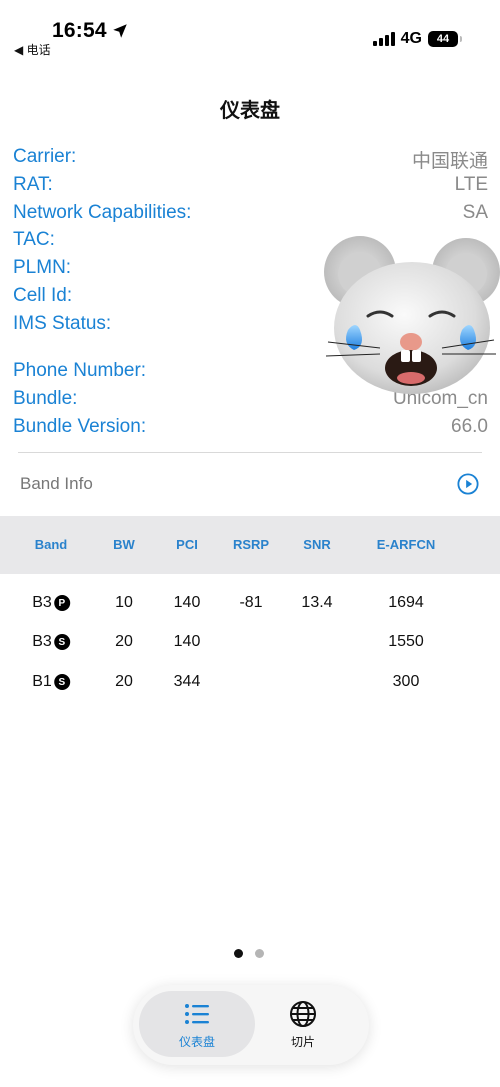  Describe the element at coordinates (45, 398) in the screenshot. I see `info-label: Bundle:` at that location.